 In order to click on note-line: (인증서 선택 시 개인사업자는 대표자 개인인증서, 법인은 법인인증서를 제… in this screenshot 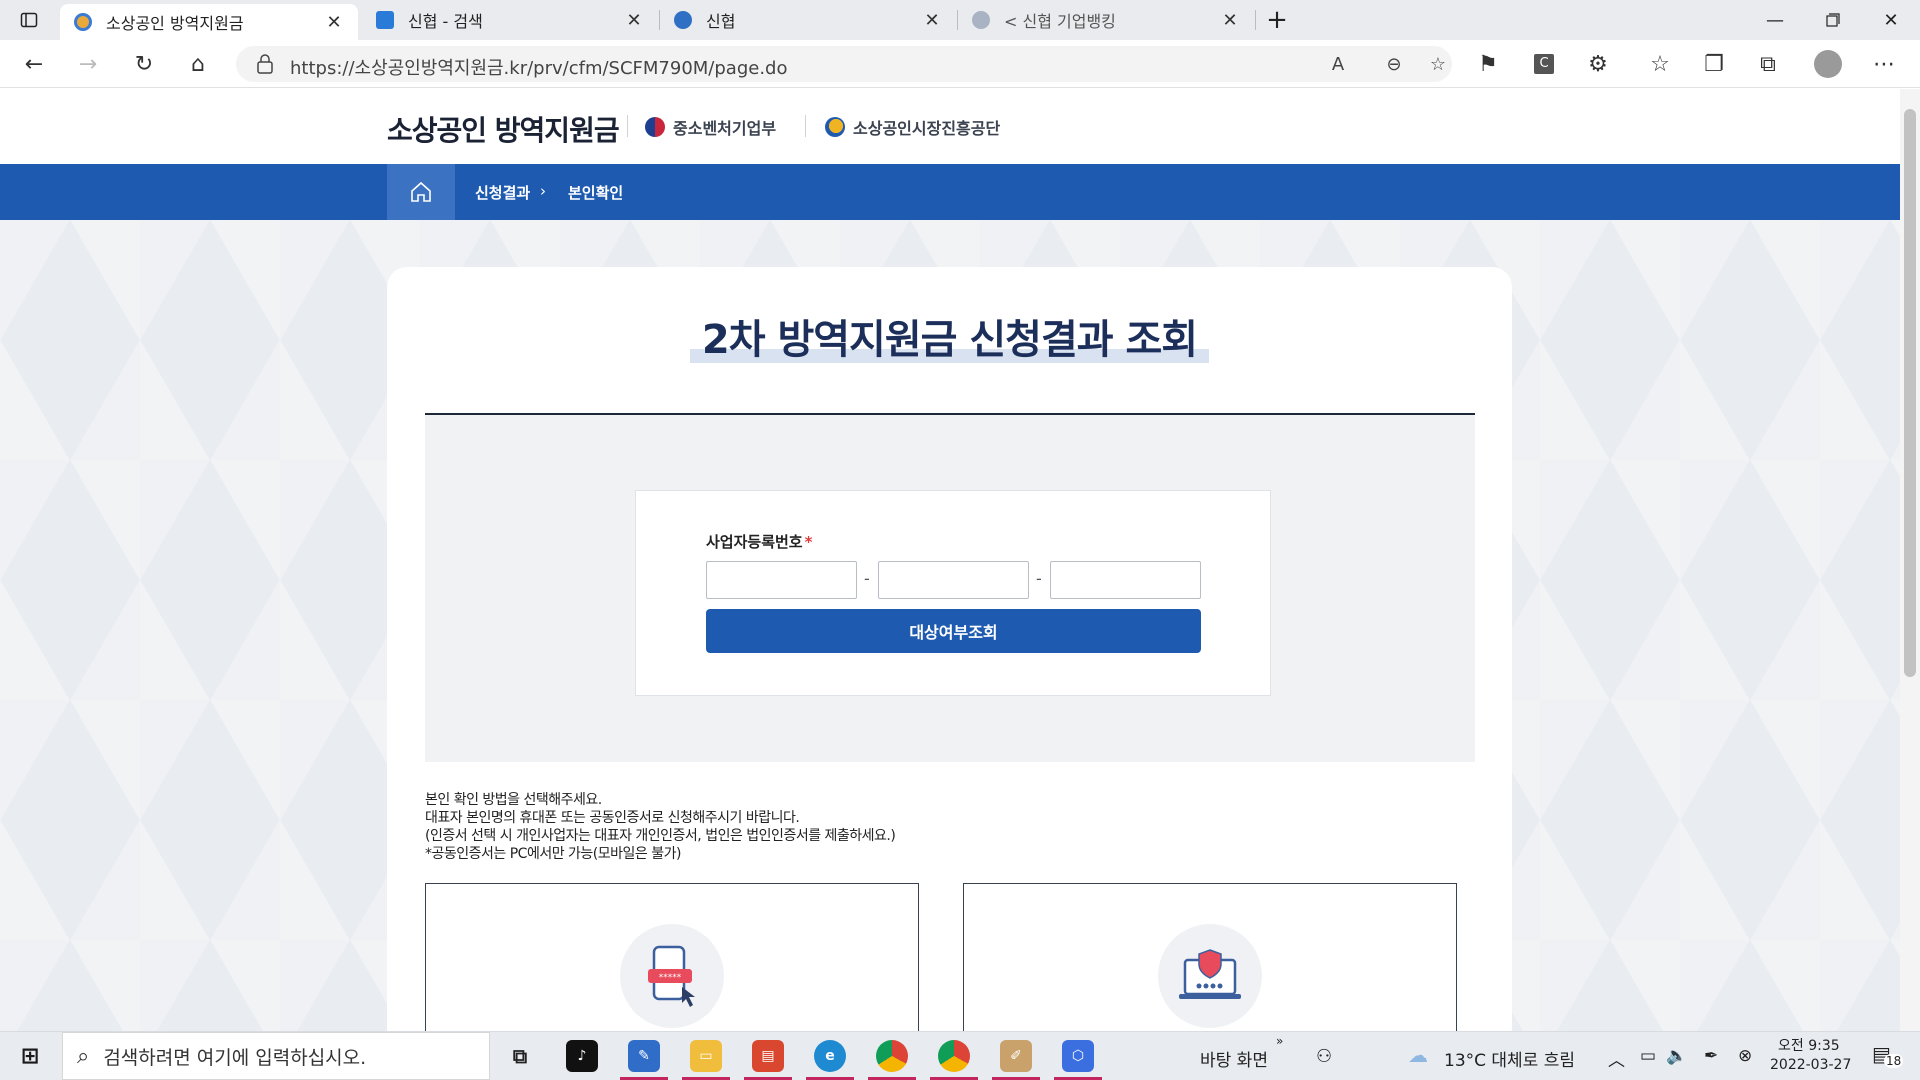, I will do `click(660, 836)`.